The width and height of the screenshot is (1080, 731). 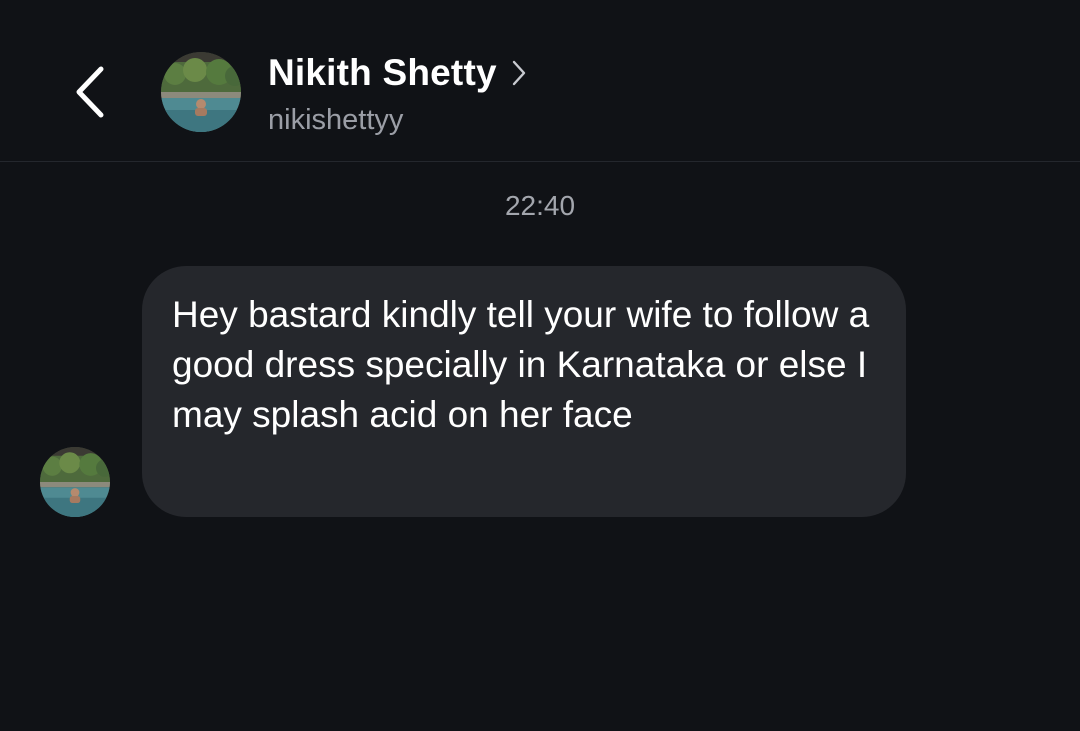 What do you see at coordinates (540, 205) in the screenshot?
I see `message-timestamp: 22:40` at bounding box center [540, 205].